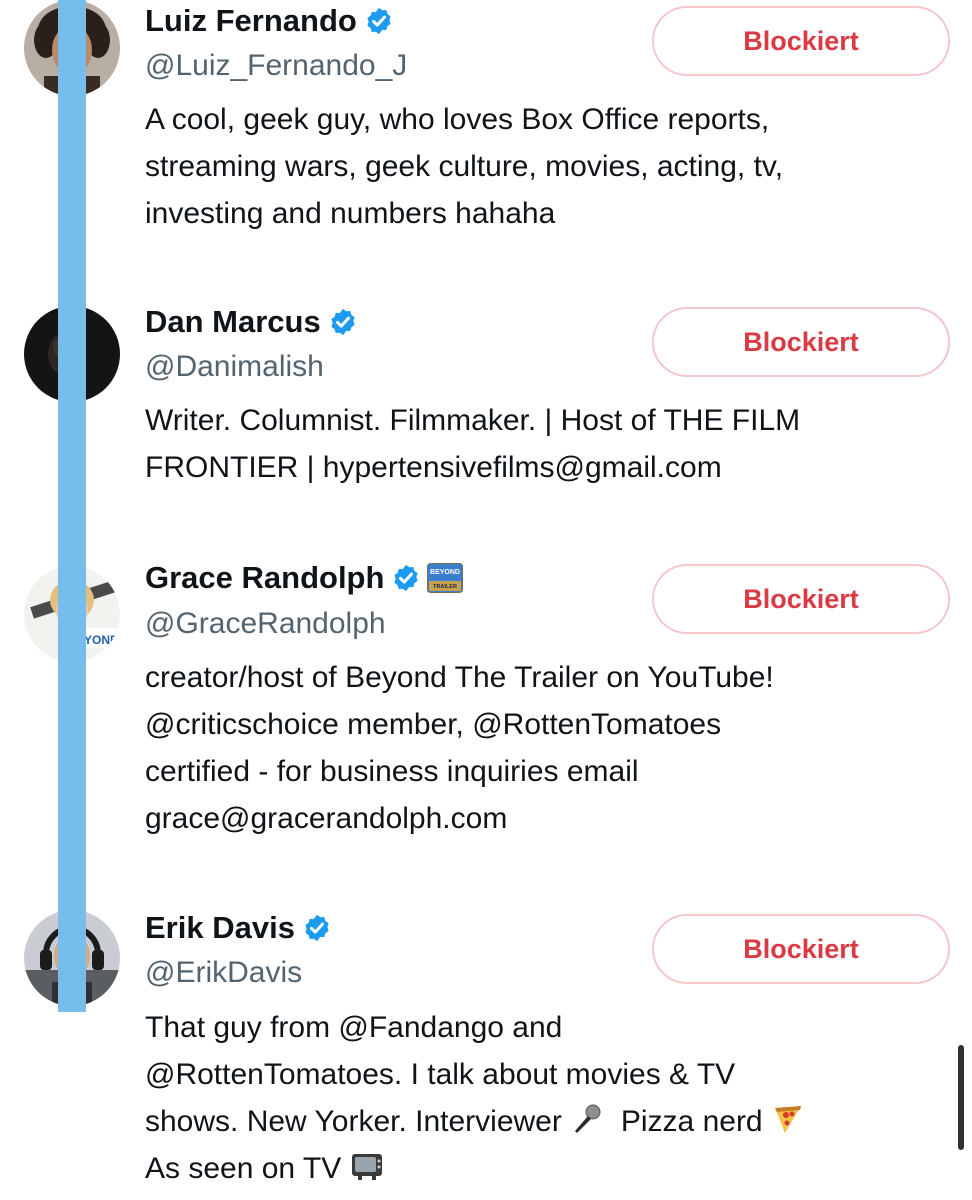  What do you see at coordinates (433, 724) in the screenshot?
I see `bio-line: @criticschoice member, @RottenTomatoes` at bounding box center [433, 724].